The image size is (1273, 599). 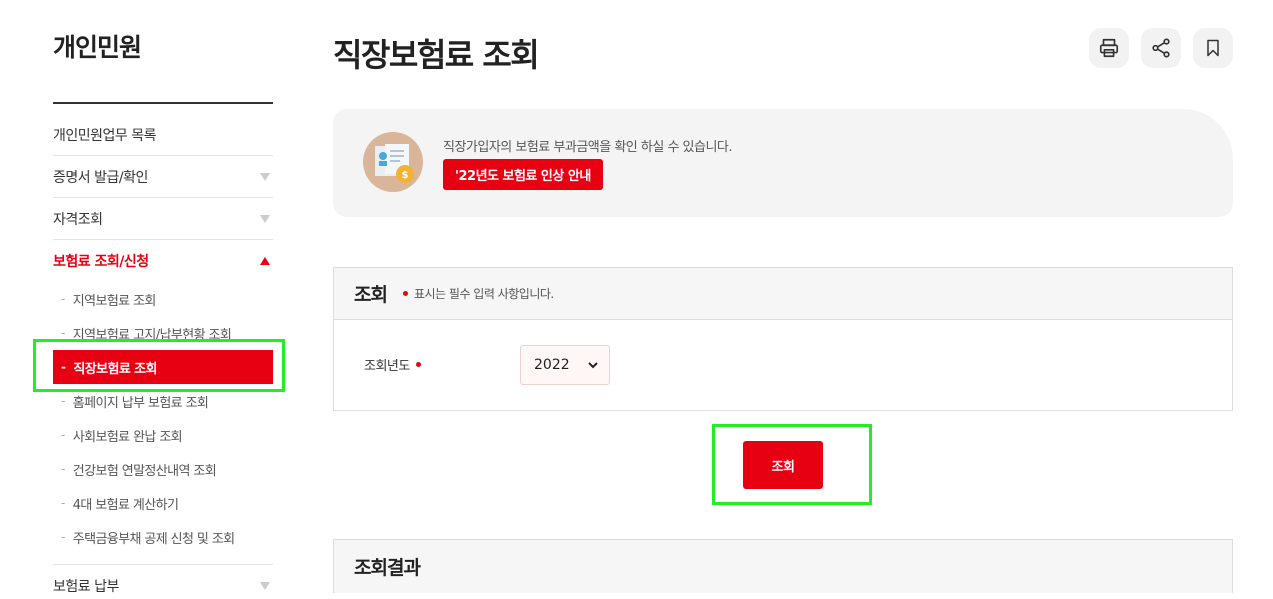 What do you see at coordinates (387, 568) in the screenshot?
I see `result-title: 조회결과` at bounding box center [387, 568].